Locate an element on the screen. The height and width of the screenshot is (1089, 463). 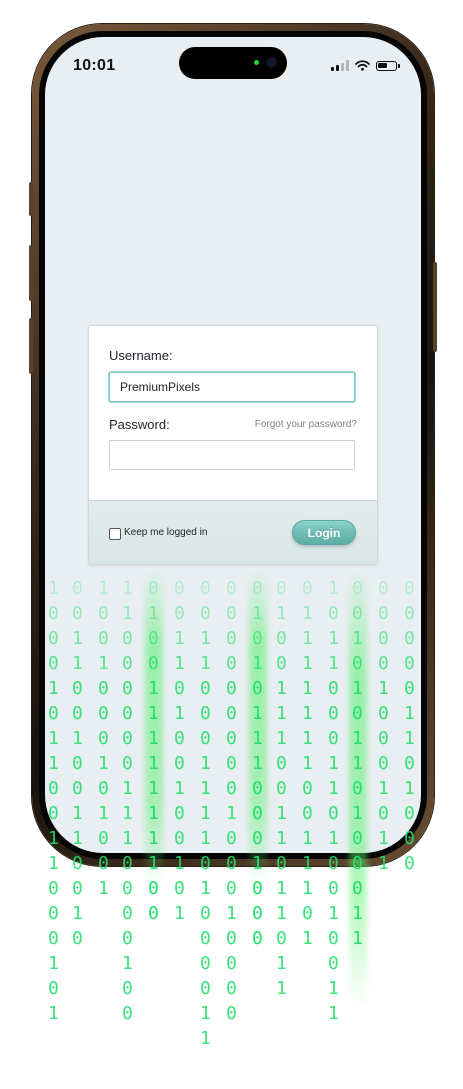
forgot-password-link: Forgot your password? is located at coordinates (306, 424).